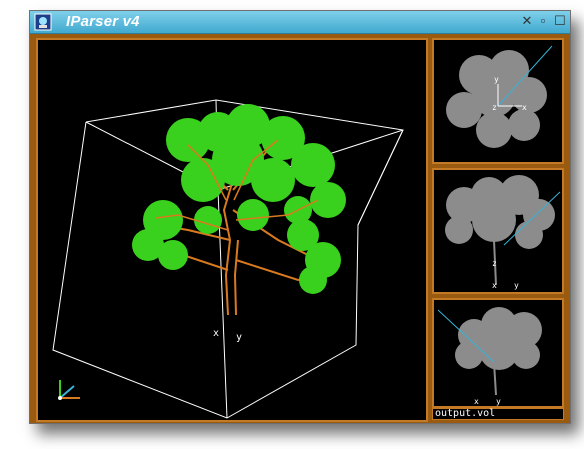 The height and width of the screenshot is (449, 584). What do you see at coordinates (527, 21) in the screenshot?
I see `close-button: ✕` at bounding box center [527, 21].